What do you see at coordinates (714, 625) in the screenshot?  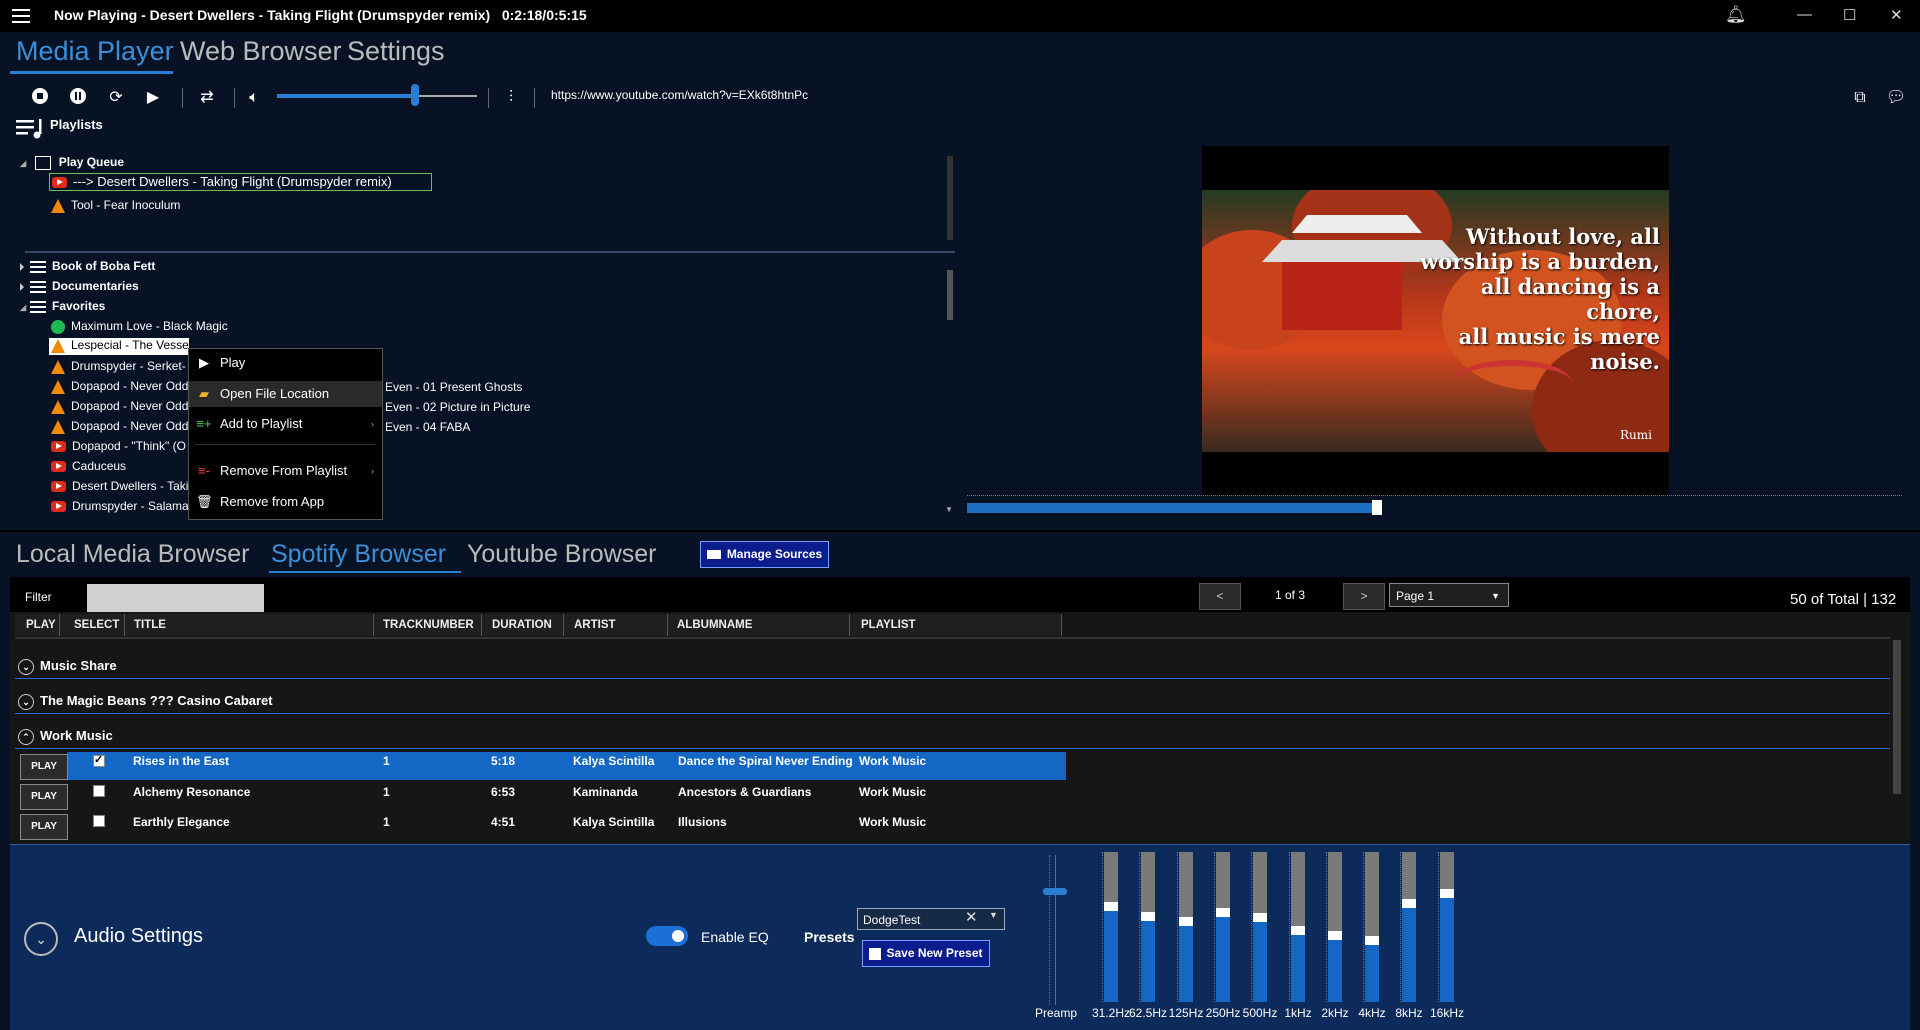 I see `column-header-albumname: ALBUMNAME` at bounding box center [714, 625].